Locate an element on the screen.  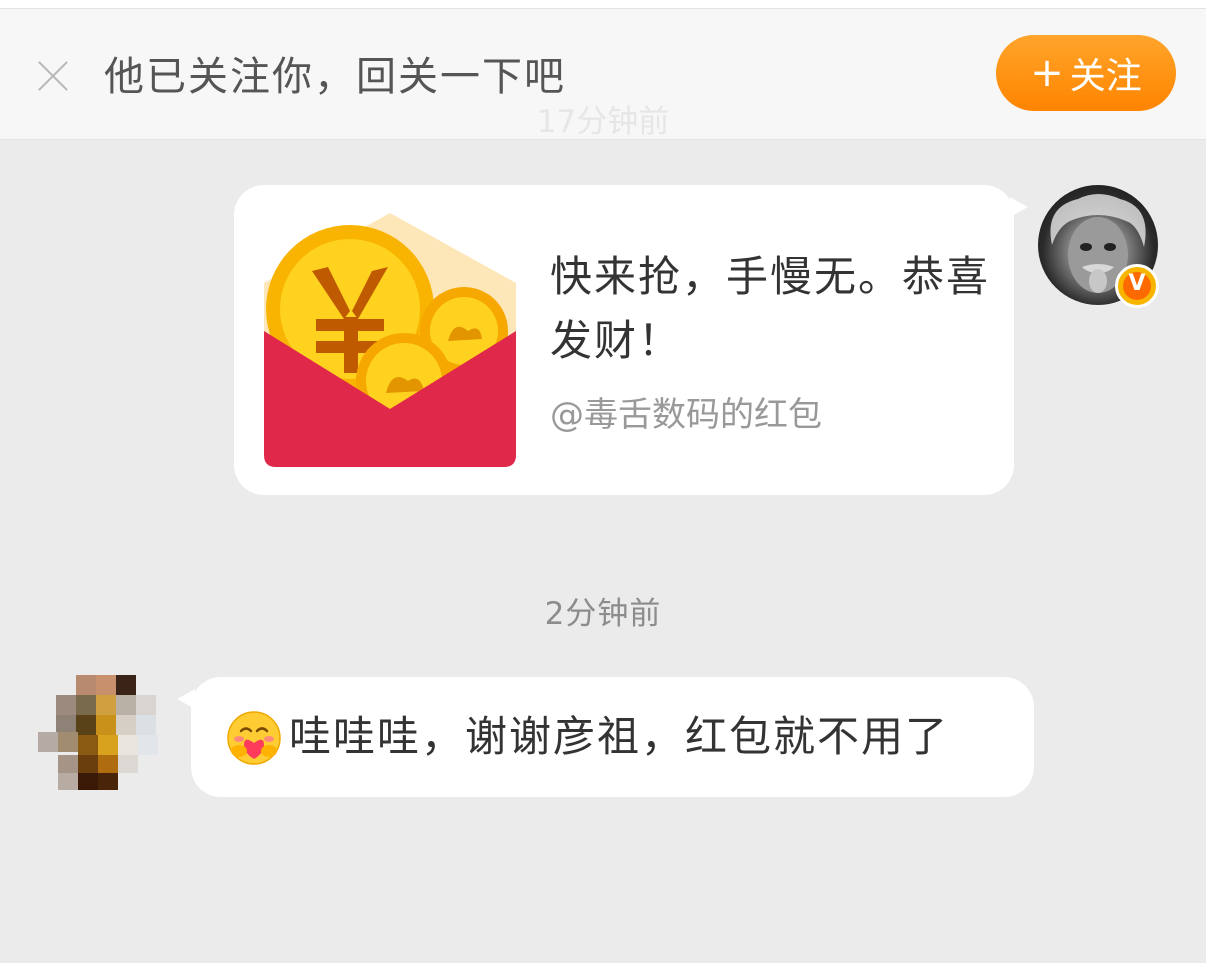
red-envelope-icon is located at coordinates (390, 340).